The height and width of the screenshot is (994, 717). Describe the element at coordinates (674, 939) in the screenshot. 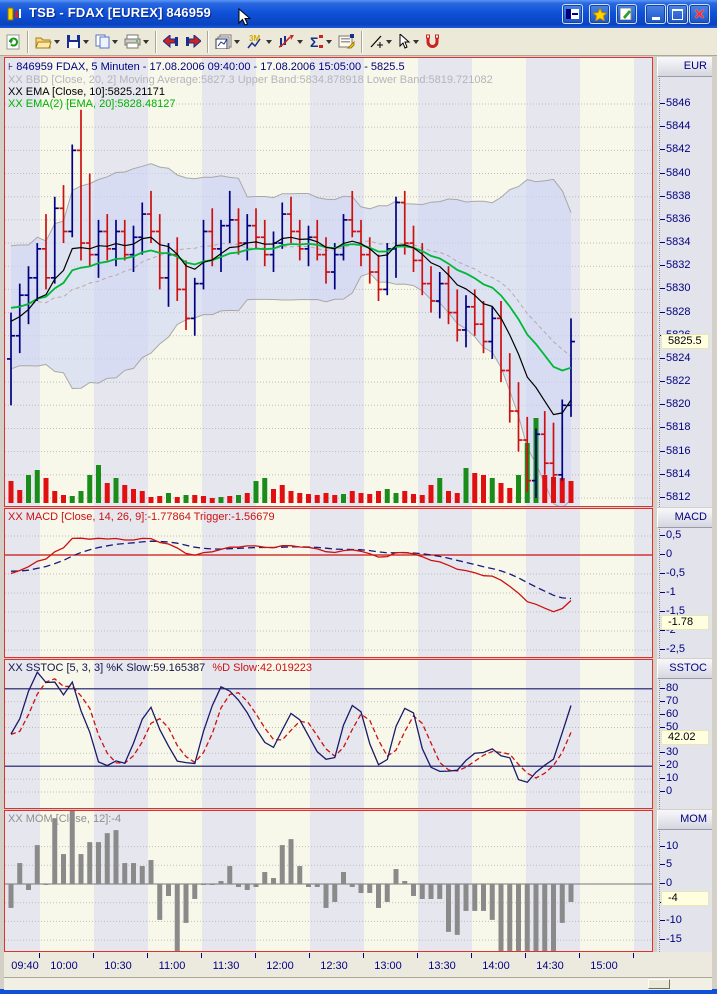

I see `axis-tick-label: -15` at that location.